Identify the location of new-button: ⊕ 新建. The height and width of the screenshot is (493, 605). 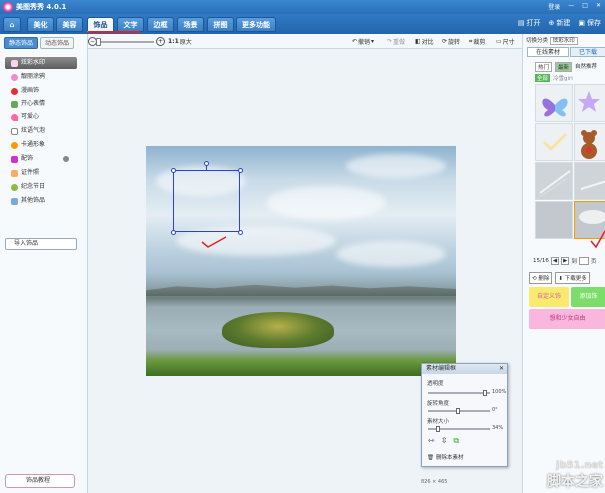
(560, 23).